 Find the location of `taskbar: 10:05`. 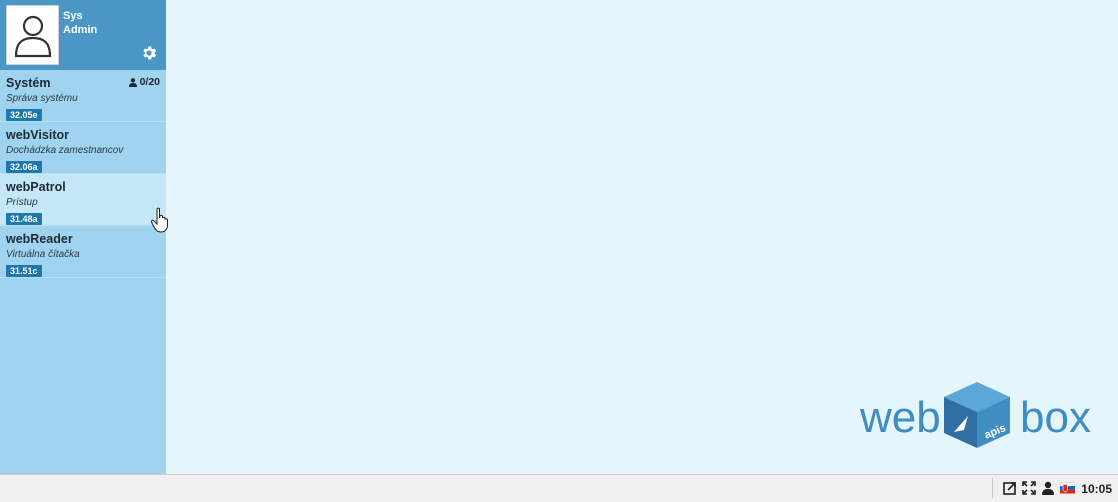

taskbar: 10:05 is located at coordinates (559, 488).